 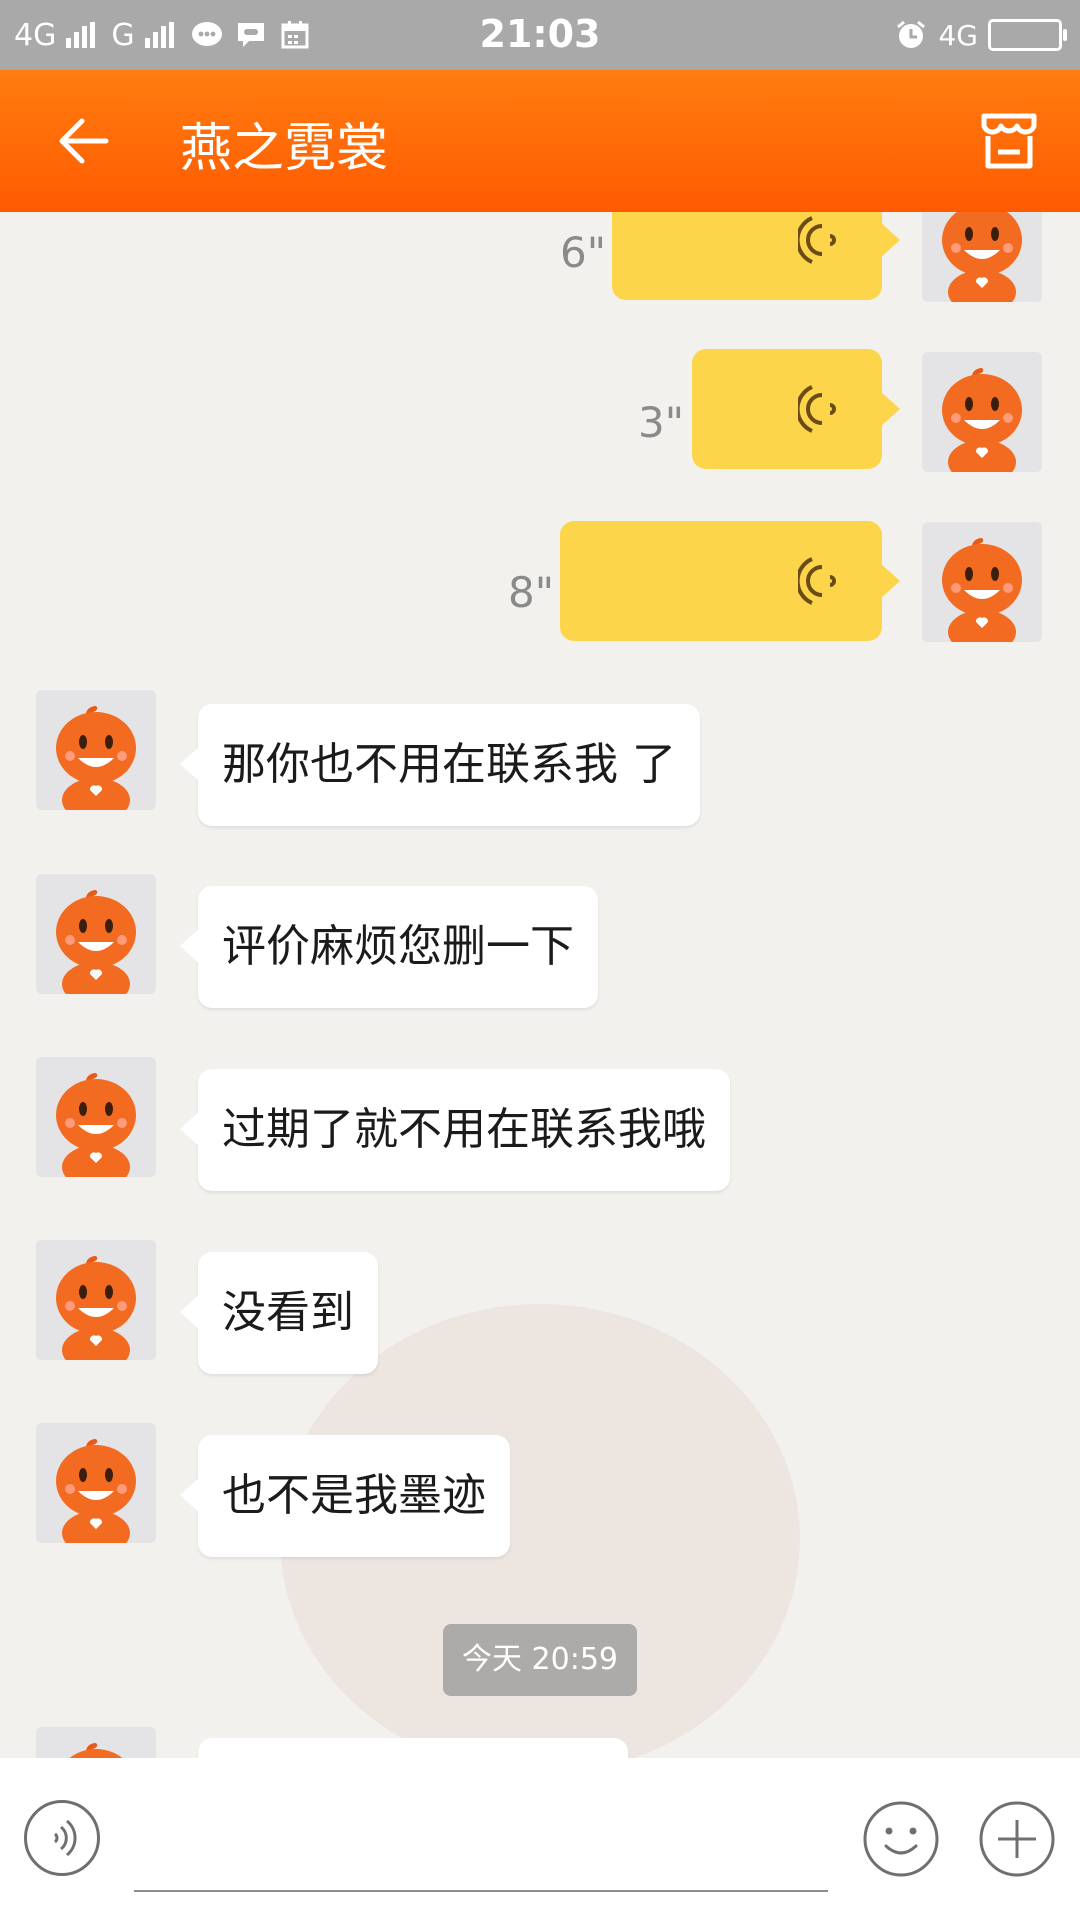 I want to click on plus-icon, so click(x=1017, y=1839).